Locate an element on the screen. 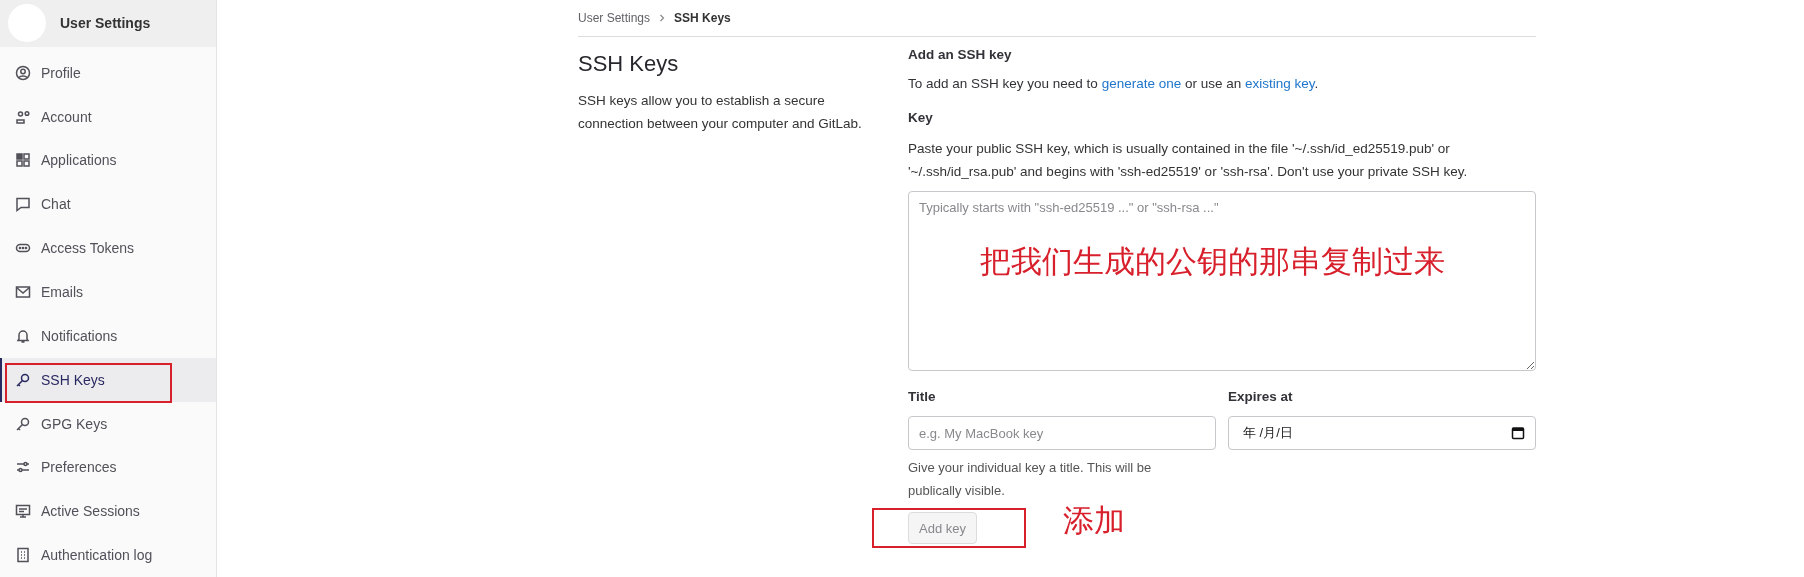 Image resolution: width=1804 pixels, height=577 pixels. sidebar-item: Authentication log is located at coordinates (108, 555).